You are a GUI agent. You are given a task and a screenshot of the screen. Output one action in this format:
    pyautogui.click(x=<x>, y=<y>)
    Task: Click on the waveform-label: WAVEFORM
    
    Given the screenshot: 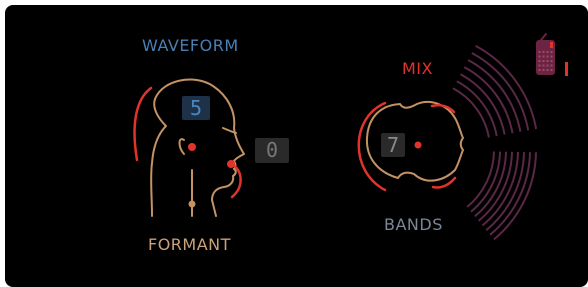 What is the action you would take?
    pyautogui.click(x=190, y=45)
    